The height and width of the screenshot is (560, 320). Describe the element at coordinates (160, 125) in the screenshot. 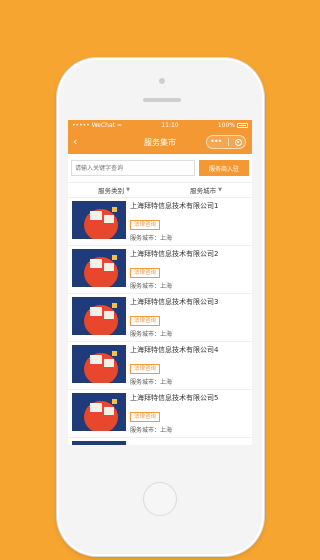

I see `status-bar: ••••• WeChat ≈ 11:10 100%` at that location.